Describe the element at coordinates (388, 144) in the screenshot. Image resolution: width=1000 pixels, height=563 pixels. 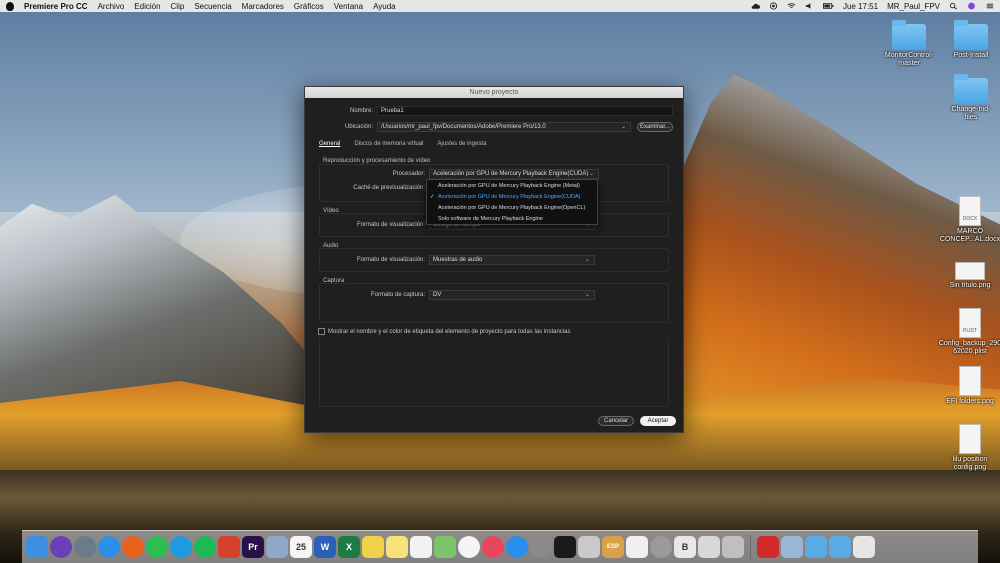
I see `tab-scratch-disks: Discos de memoria virtual` at that location.